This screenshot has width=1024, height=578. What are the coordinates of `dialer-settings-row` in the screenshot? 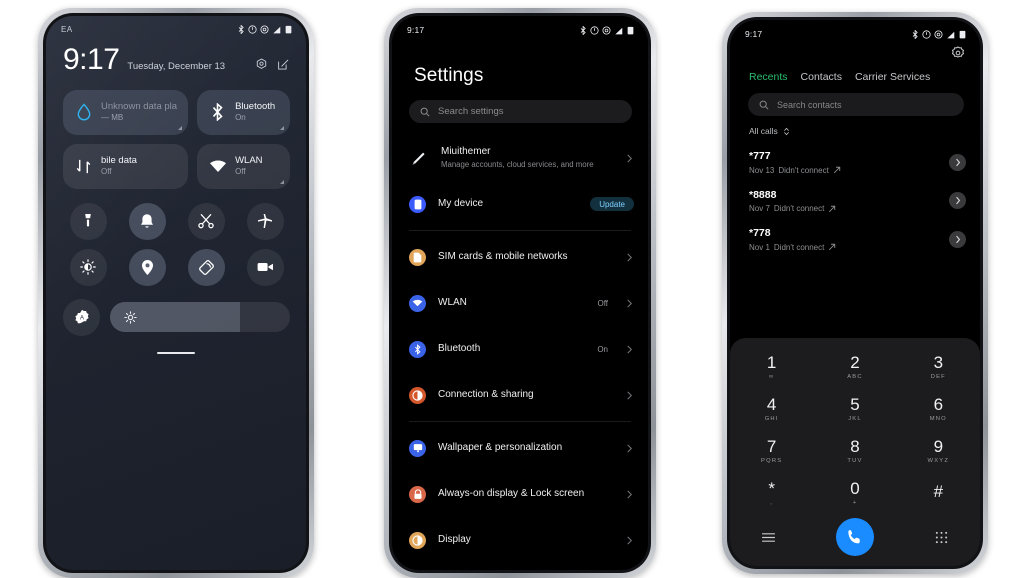 It's located at (855, 49).